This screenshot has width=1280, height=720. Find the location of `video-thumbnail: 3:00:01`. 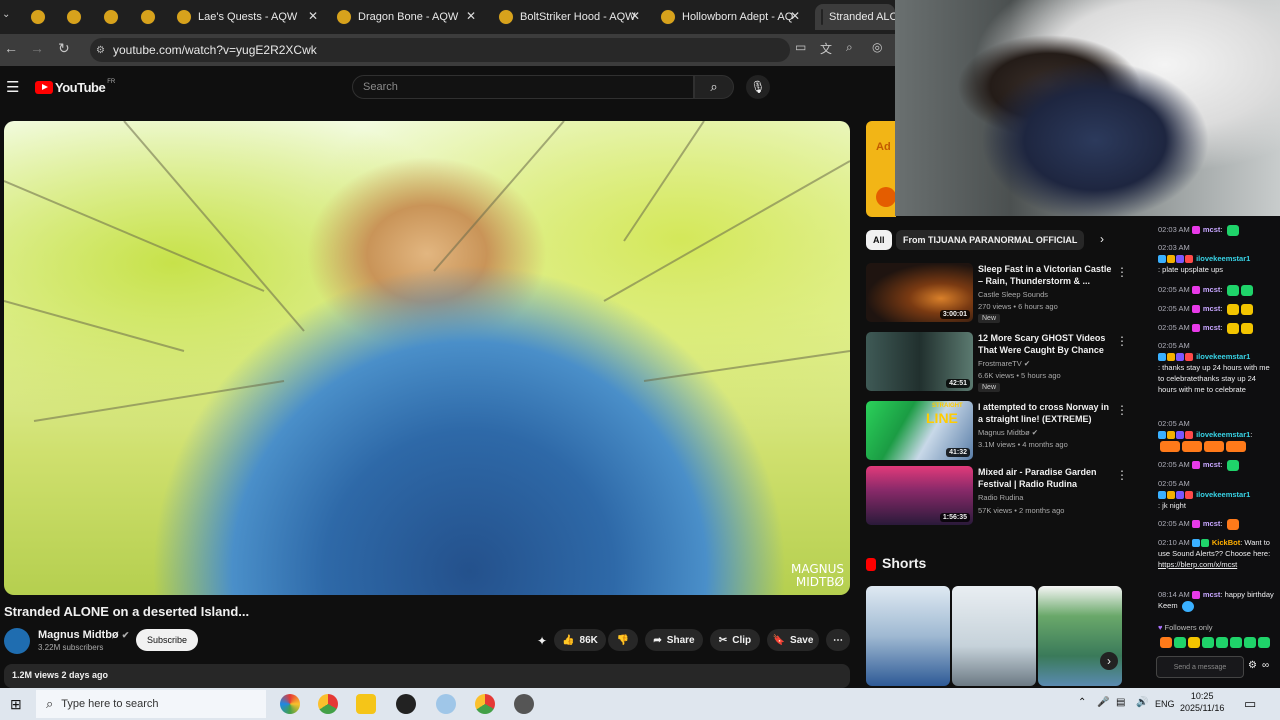

video-thumbnail: 3:00:01 is located at coordinates (919, 292).